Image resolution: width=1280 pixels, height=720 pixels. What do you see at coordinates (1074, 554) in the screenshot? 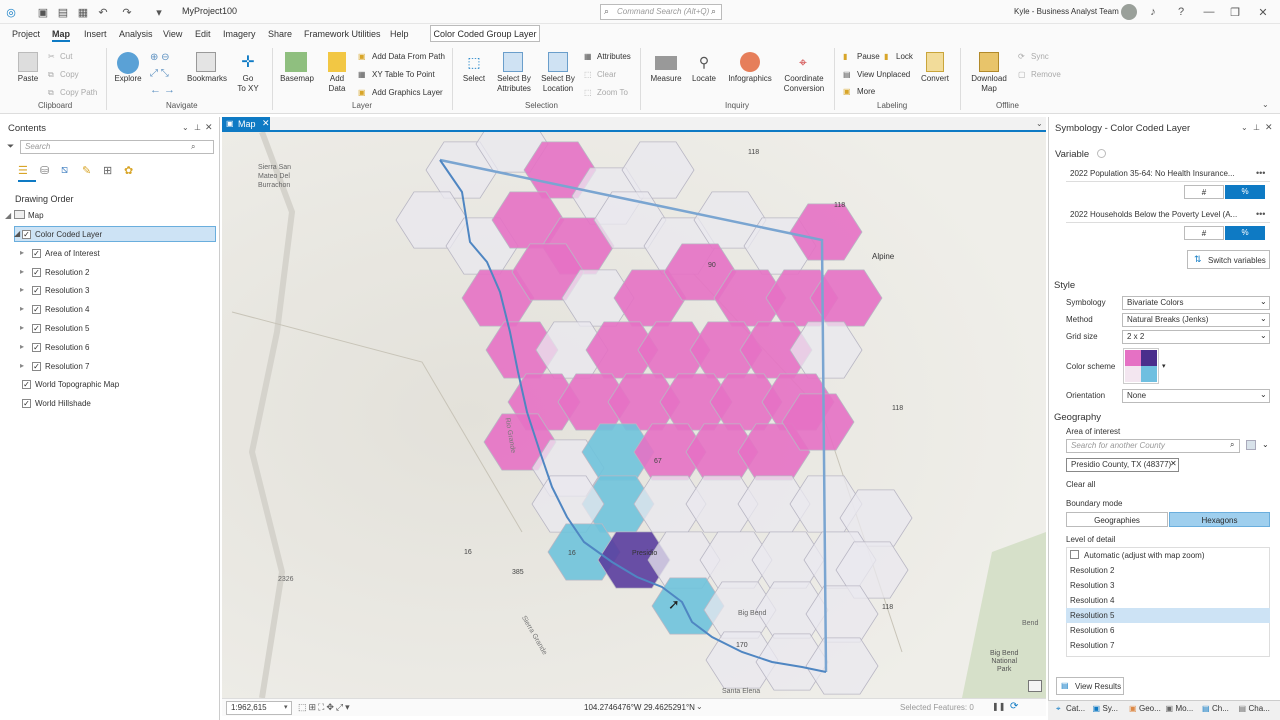
I see `automatic-checkbox` at bounding box center [1074, 554].